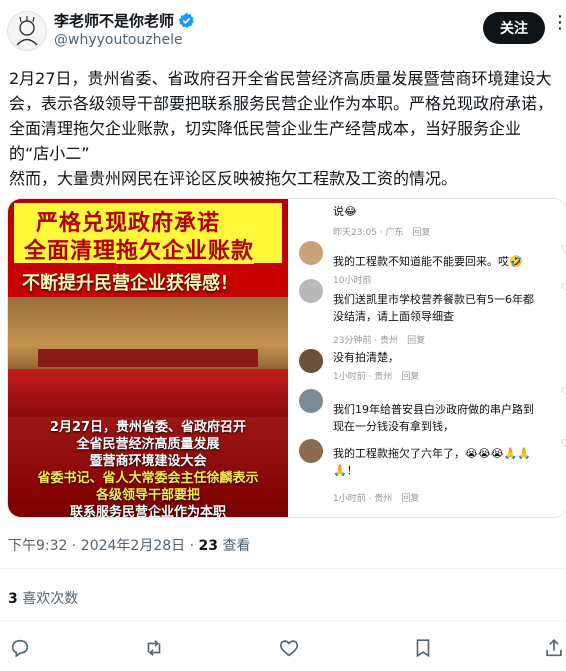  Describe the element at coordinates (148, 444) in the screenshot. I see `caption-line2: 全省民营经济高质量发展` at that location.